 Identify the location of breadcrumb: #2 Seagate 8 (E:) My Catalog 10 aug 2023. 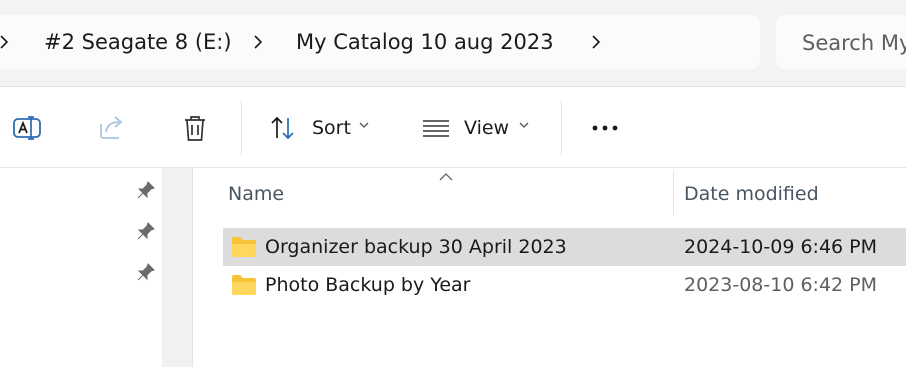
(380, 42).